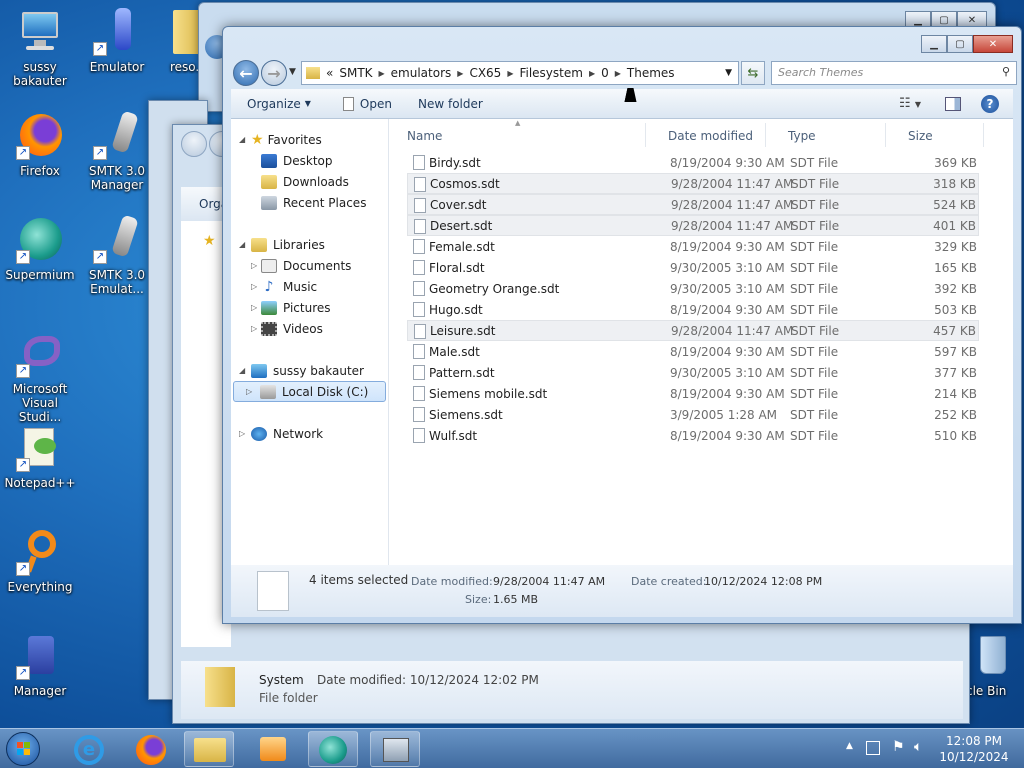 This screenshot has width=1024, height=768. Describe the element at coordinates (424, 136) in the screenshot. I see `column-header-name: Name` at that location.